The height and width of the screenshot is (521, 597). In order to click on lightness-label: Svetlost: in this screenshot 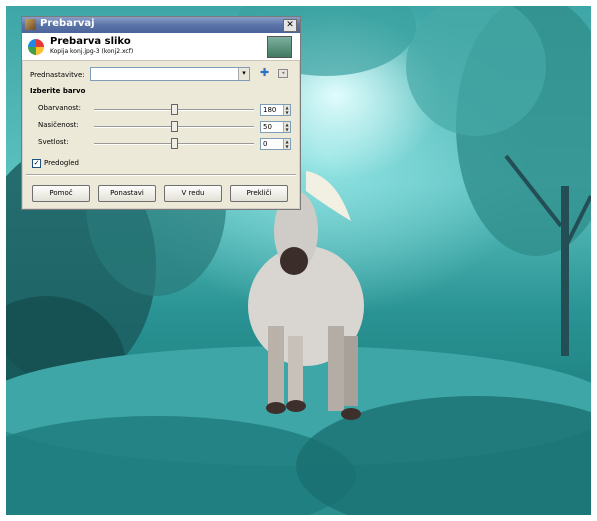, I will do `click(53, 142)`.